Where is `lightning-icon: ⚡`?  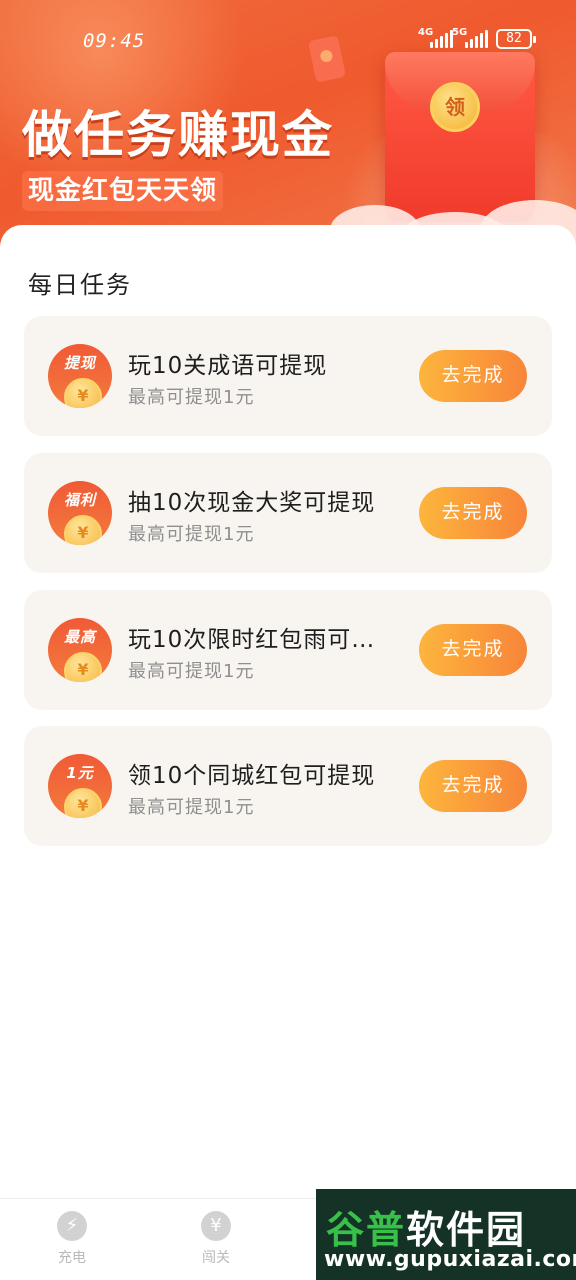
lightning-icon: ⚡ is located at coordinates (72, 1226).